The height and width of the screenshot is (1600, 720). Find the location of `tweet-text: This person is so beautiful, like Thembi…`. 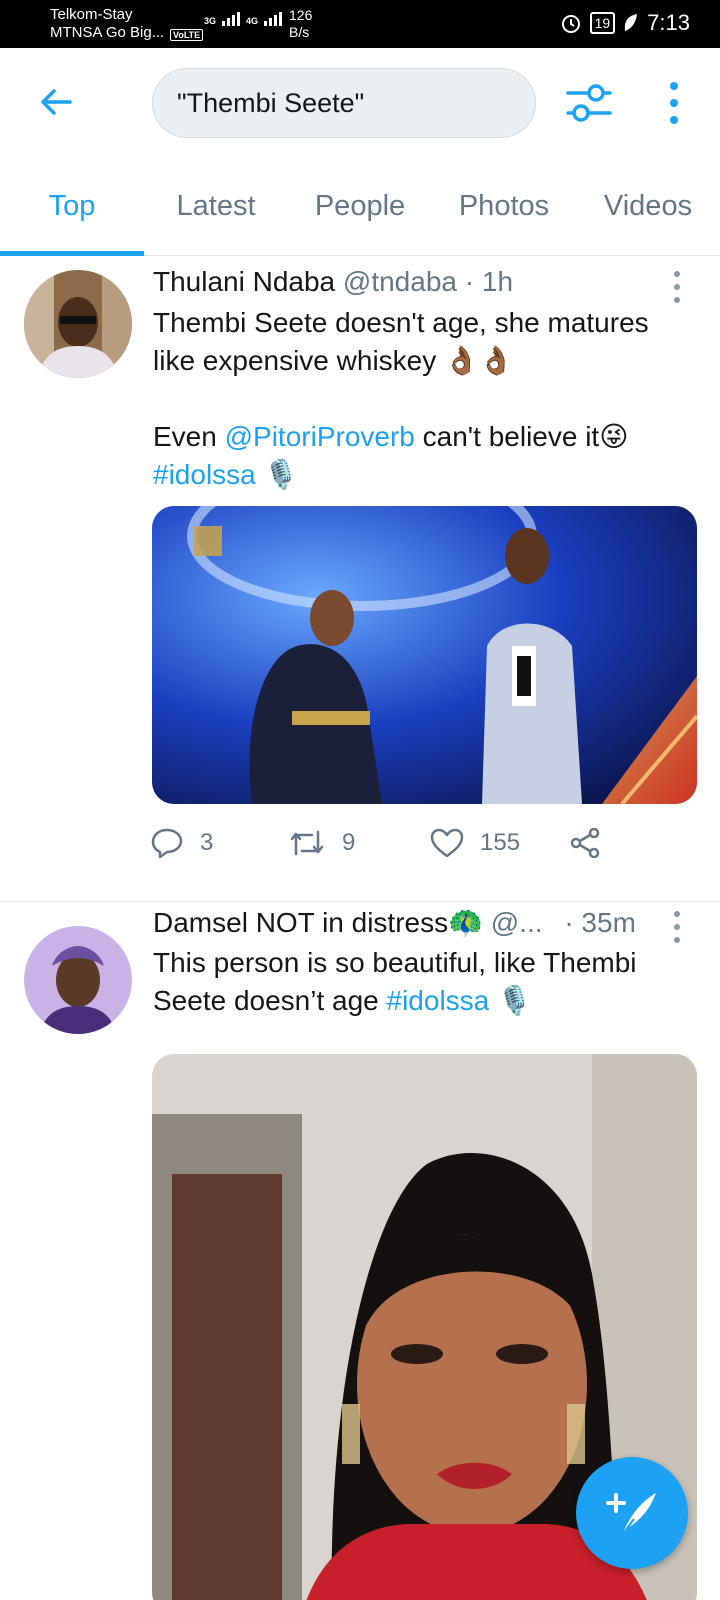

tweet-text: This person is so beautiful, like Thembi… is located at coordinates (418, 982).